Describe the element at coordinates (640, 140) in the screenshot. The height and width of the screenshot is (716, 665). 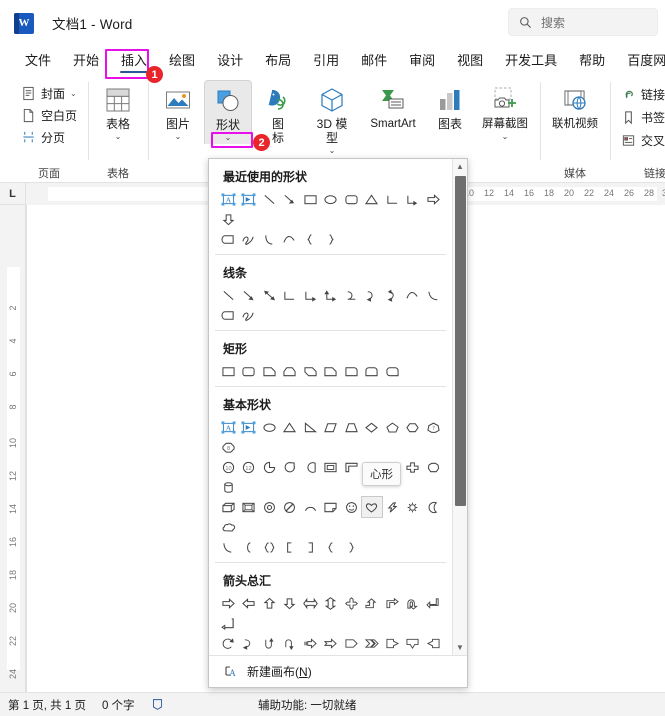
I see `cross-reference-button: 交叉引用` at that location.